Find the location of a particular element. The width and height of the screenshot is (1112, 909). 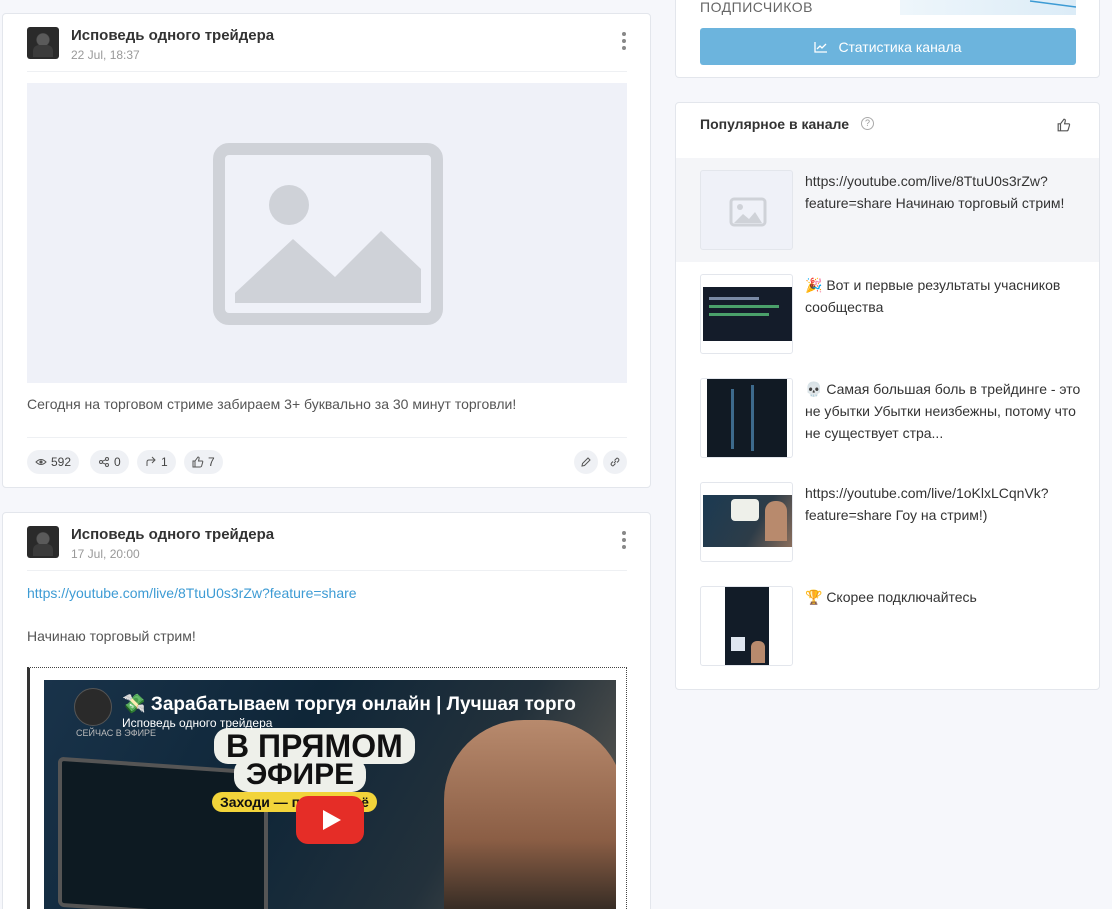

video-thumbnail-text: ЭФИРЕ is located at coordinates (300, 775).